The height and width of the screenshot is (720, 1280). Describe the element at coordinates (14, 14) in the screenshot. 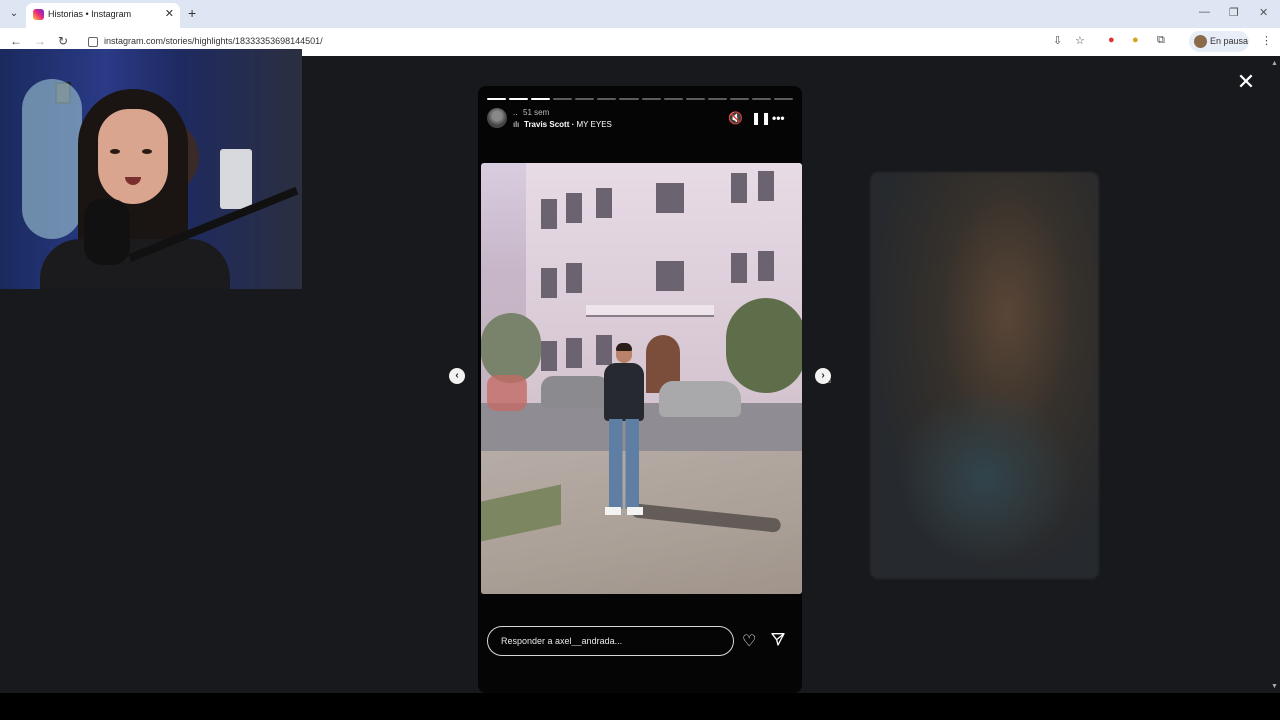

I see `tab-search-chevron-icon: ⌄` at that location.